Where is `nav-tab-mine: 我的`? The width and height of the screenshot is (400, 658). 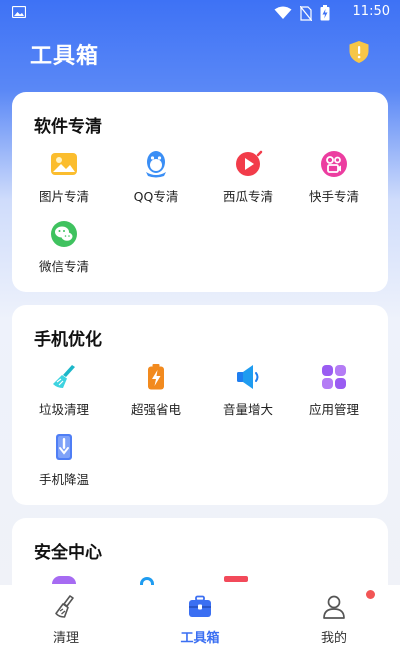
nav-tab-mine: 我的 is located at coordinates (334, 619).